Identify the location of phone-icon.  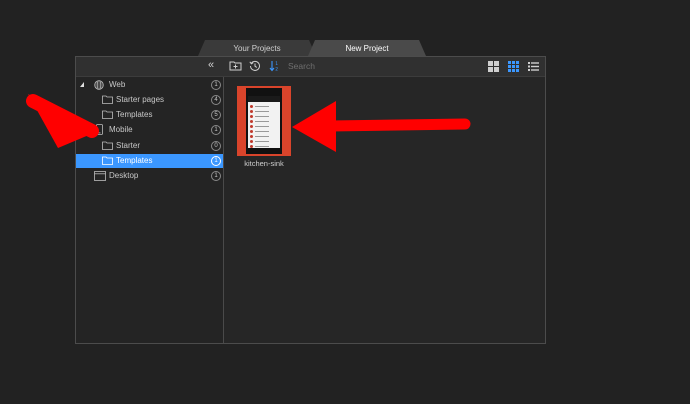
(99, 129).